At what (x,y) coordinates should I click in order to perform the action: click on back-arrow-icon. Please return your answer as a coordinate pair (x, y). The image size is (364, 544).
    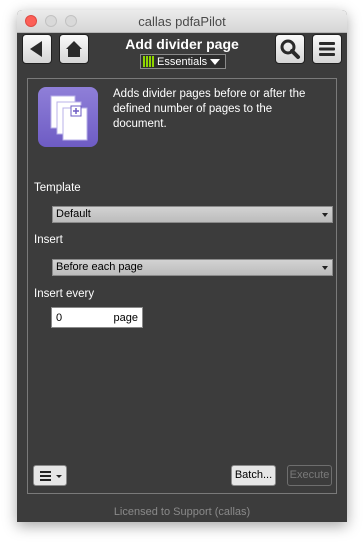
    Looking at the image, I should click on (36, 49).